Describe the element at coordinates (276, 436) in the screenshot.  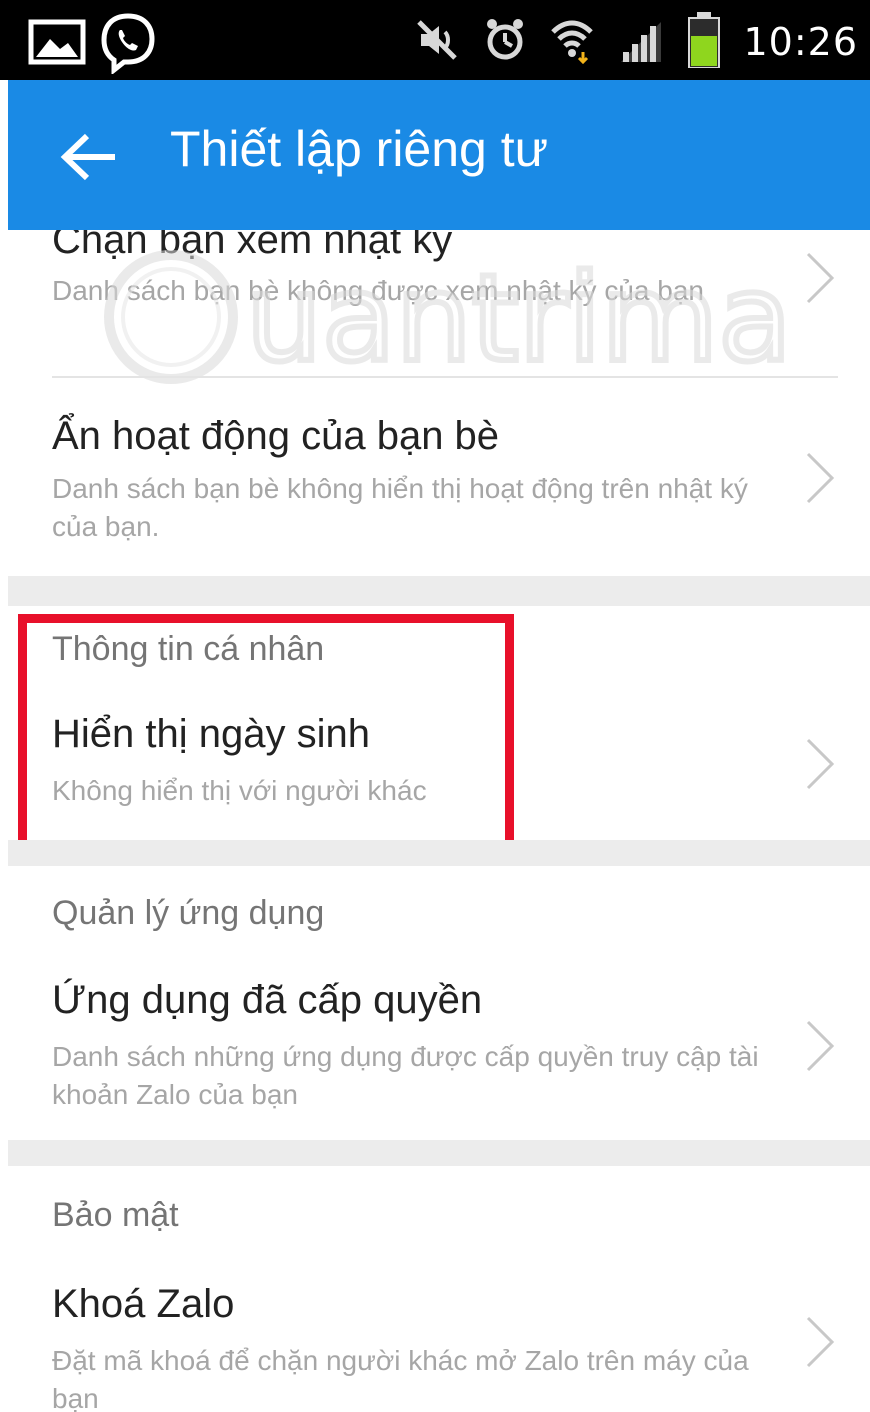
I see `row-title: Ẩn hoạt động của bạn bè` at that location.